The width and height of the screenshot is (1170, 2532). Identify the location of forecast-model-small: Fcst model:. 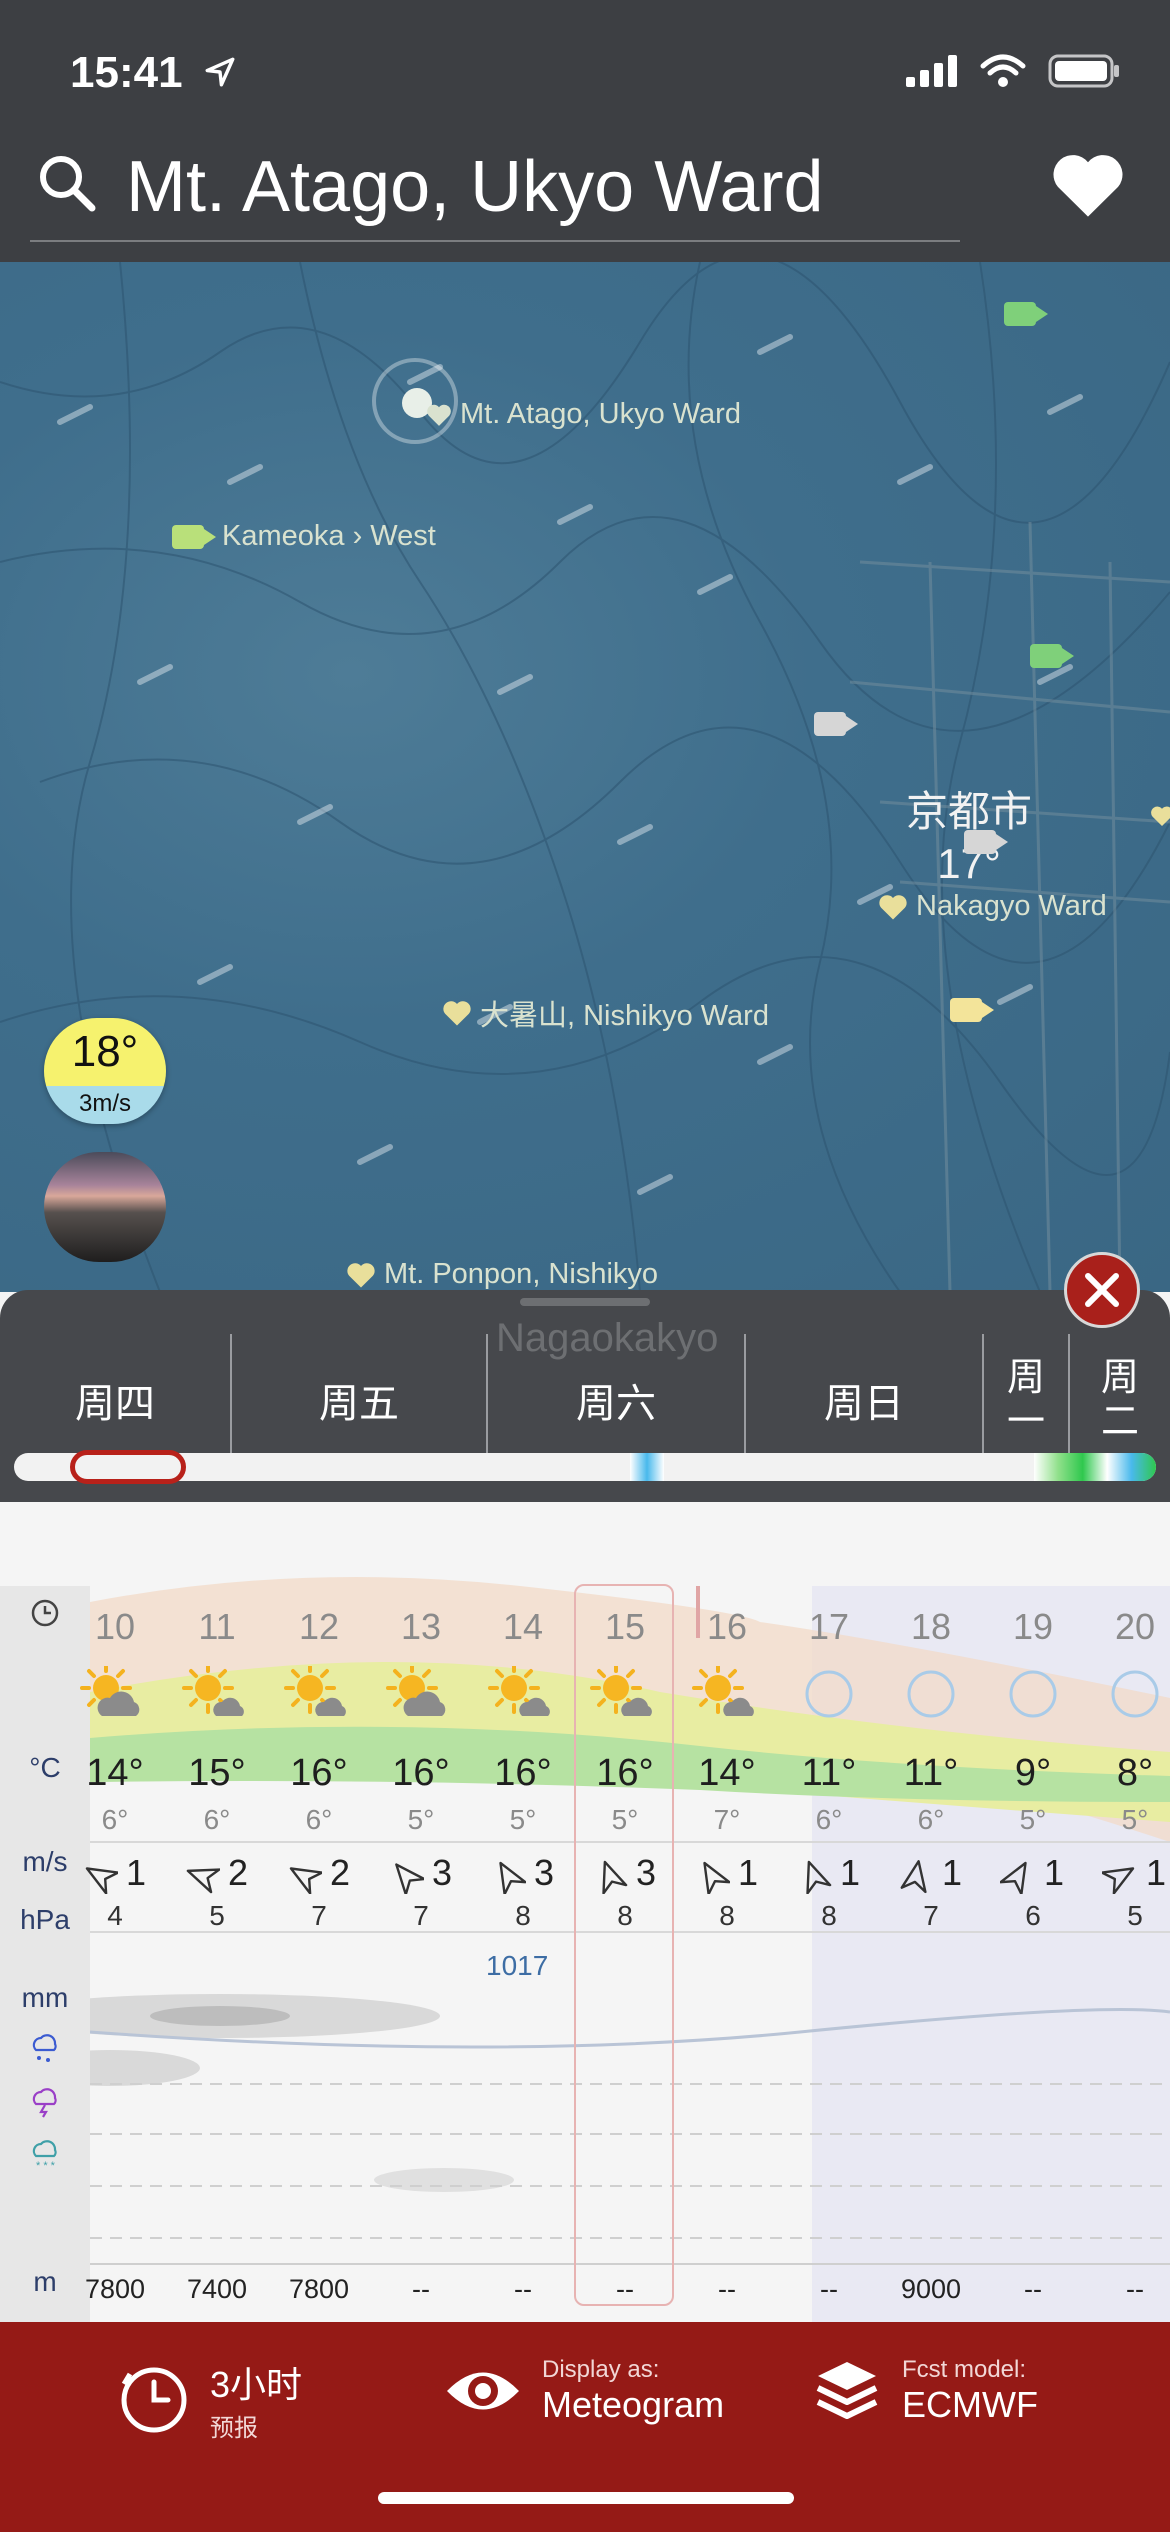
(964, 2369).